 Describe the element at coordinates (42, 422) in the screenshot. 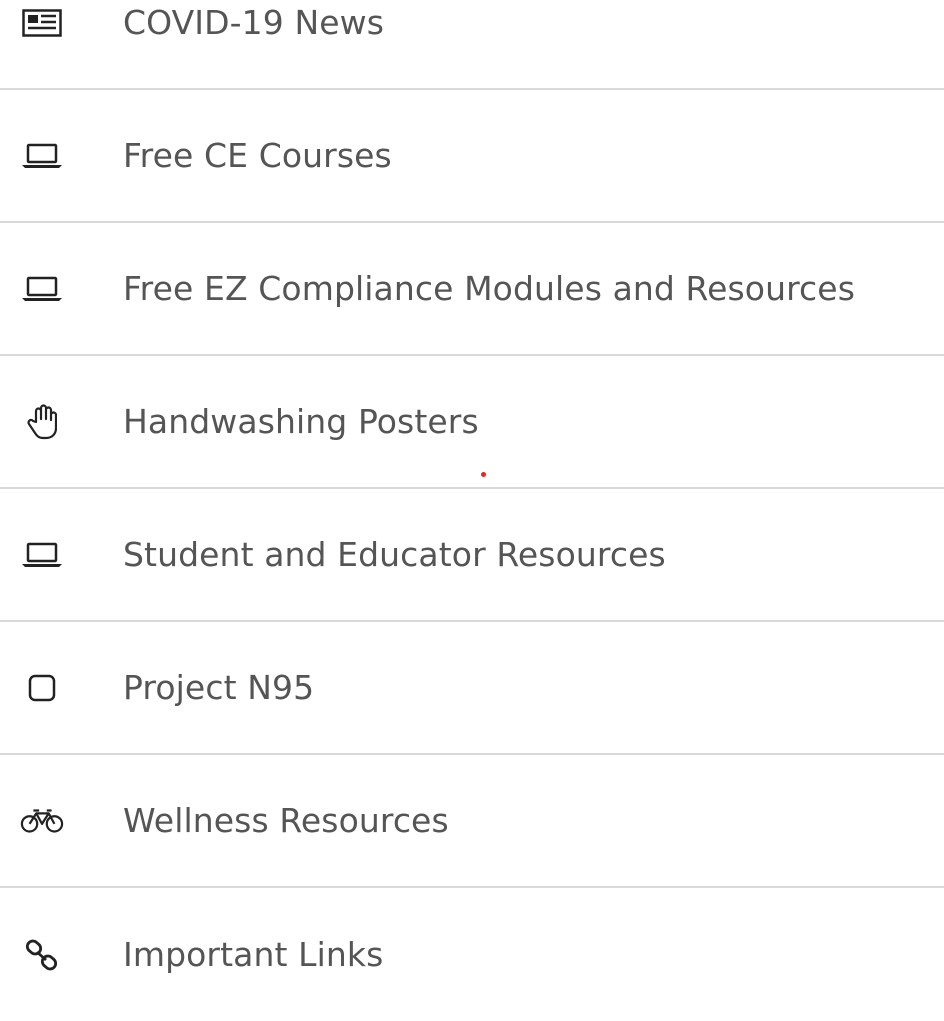

I see `hand-icon` at that location.